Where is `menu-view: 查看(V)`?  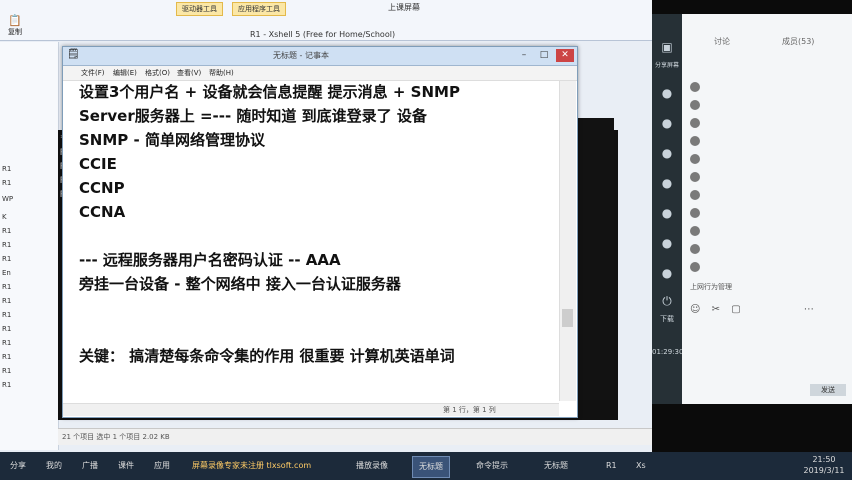
menu-view: 查看(V) is located at coordinates (189, 73).